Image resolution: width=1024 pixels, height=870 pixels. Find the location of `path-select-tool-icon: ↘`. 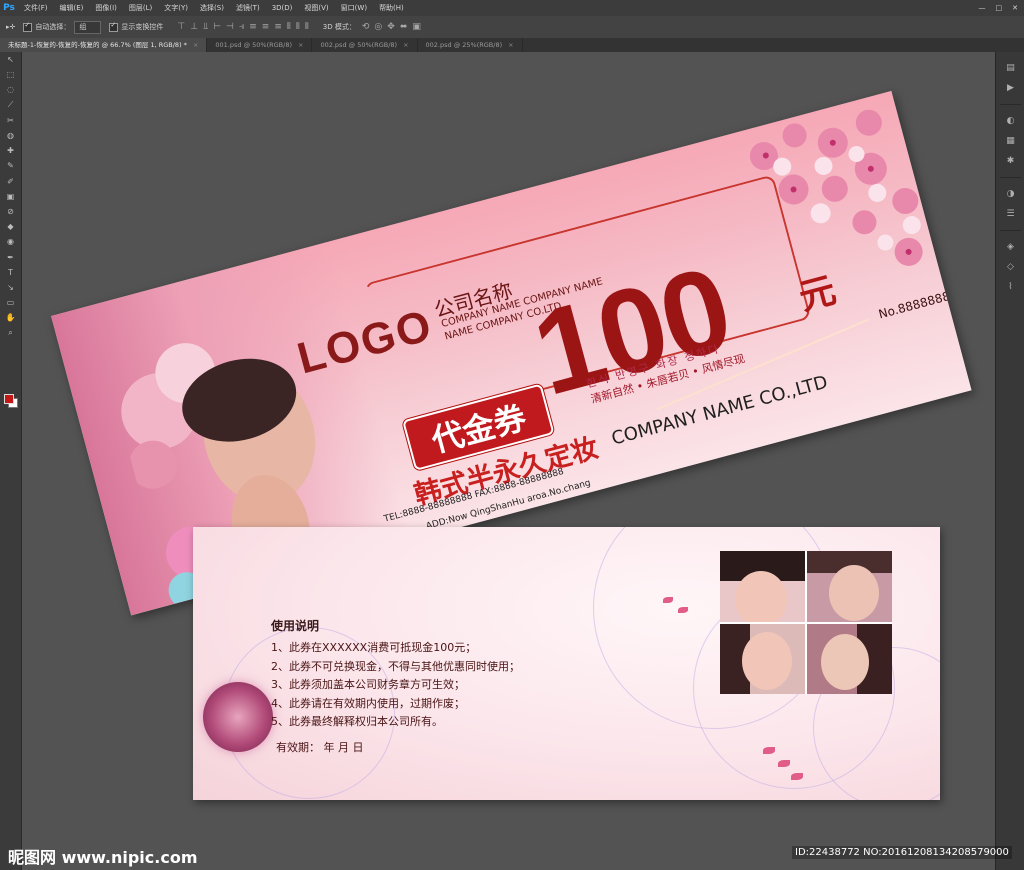

path-select-tool-icon: ↘ is located at coordinates (10, 287).